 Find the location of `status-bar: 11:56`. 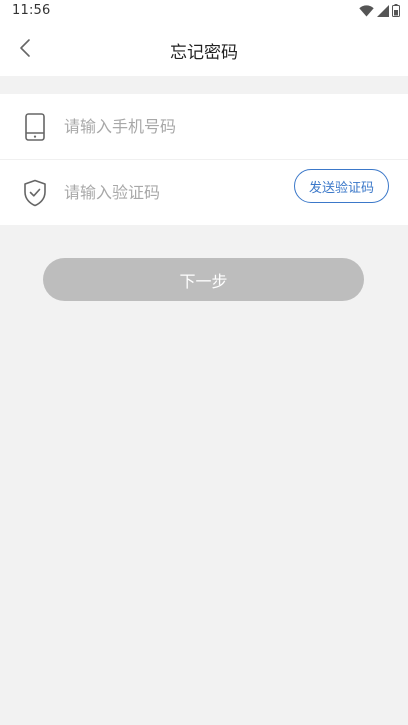

status-bar: 11:56 is located at coordinates (204, 12).